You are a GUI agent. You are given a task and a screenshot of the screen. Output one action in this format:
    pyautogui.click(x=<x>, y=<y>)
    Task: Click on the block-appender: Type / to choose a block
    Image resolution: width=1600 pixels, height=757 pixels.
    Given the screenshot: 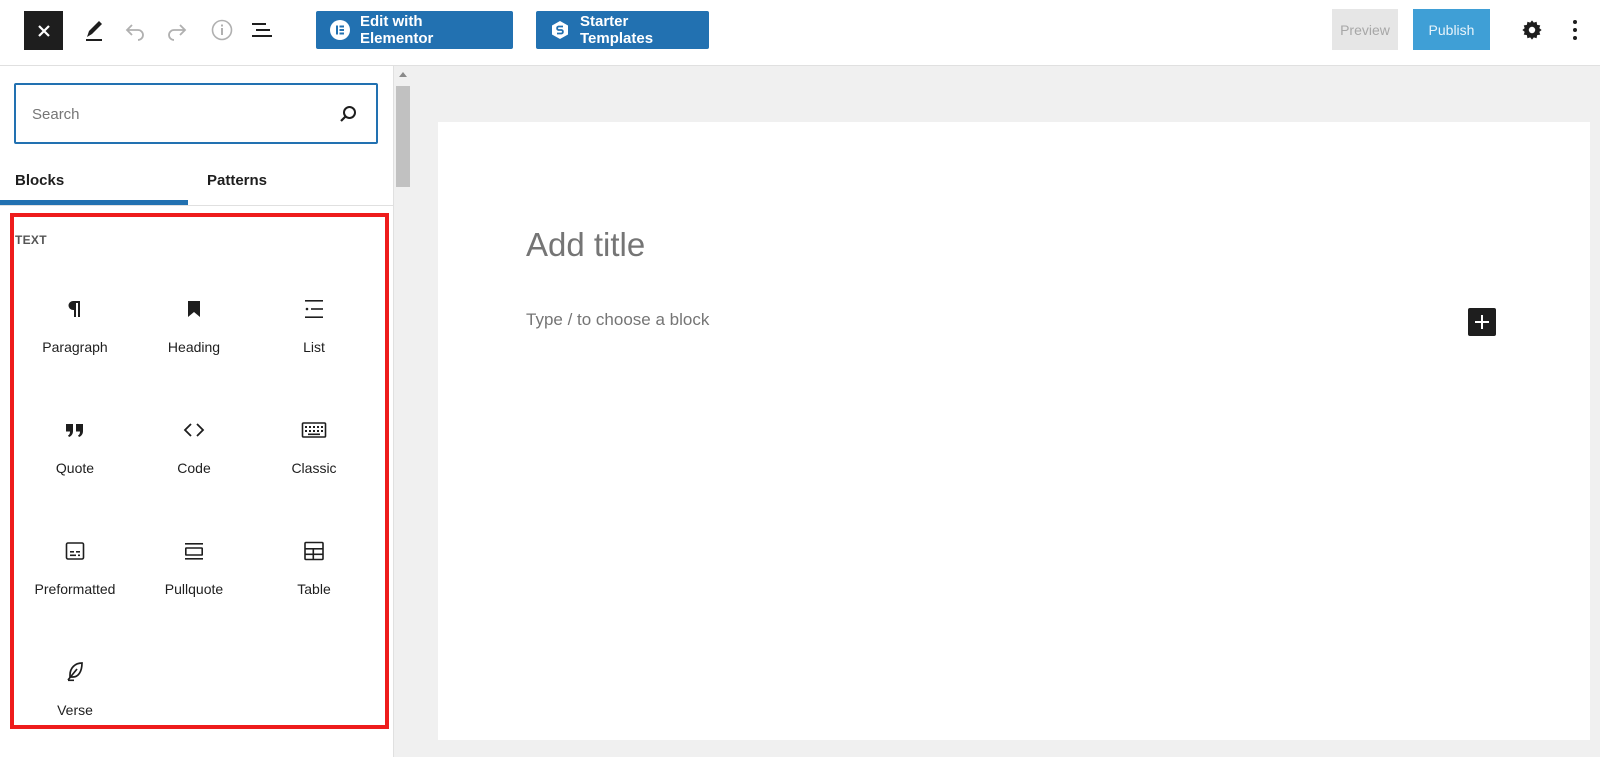 What is the action you would take?
    pyautogui.click(x=617, y=320)
    